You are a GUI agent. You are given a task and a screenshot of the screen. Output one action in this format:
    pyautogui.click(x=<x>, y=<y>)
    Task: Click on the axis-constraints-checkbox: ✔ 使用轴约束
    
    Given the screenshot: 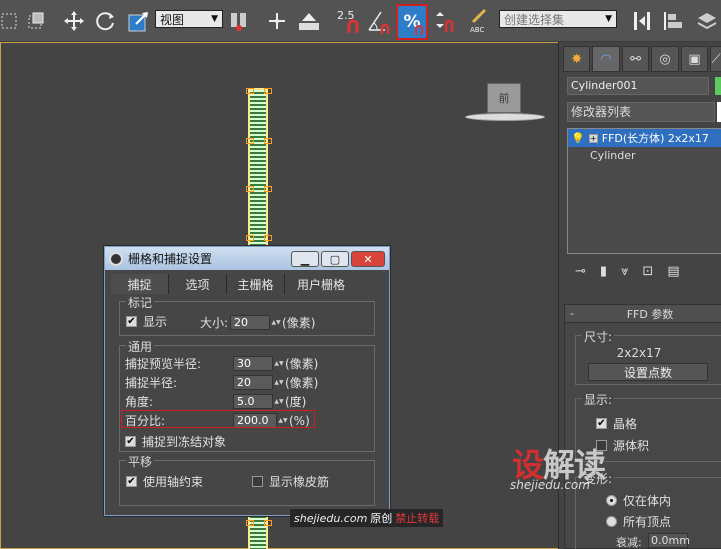 What is the action you would take?
    pyautogui.click(x=164, y=481)
    